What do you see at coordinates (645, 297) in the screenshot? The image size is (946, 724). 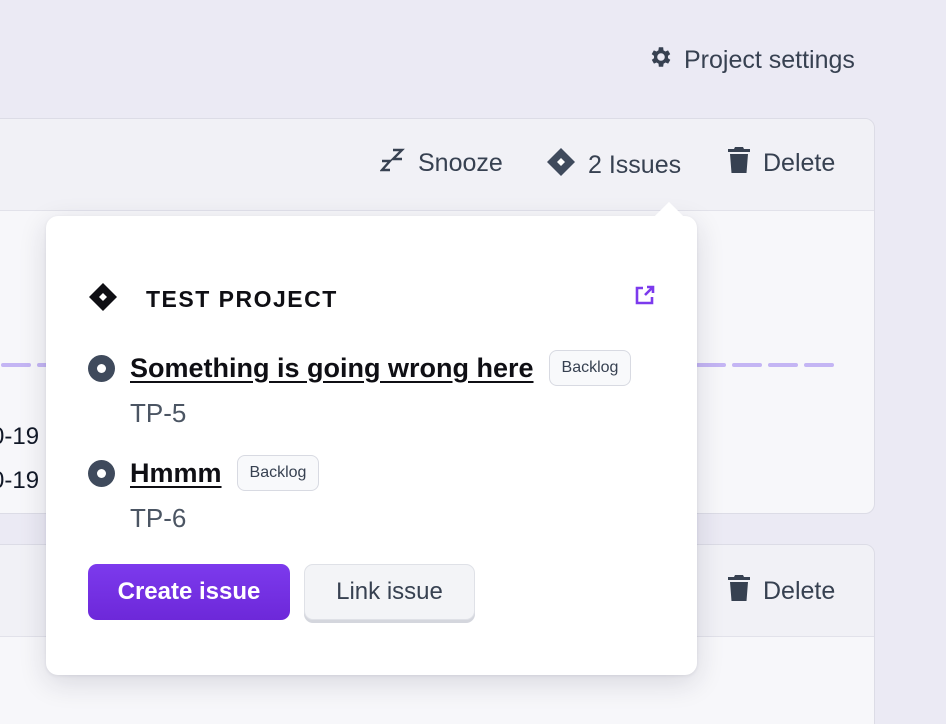 I see `external-link-icon` at bounding box center [645, 297].